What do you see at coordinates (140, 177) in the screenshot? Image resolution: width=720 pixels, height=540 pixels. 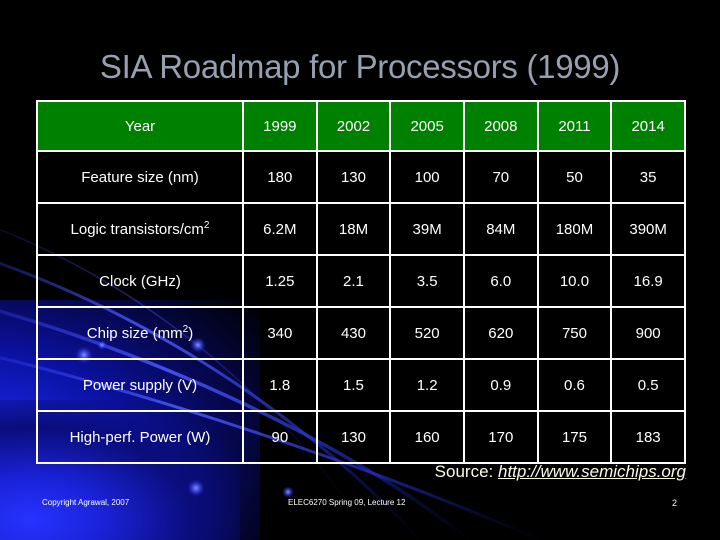 I see `row-label-cell: Feature size (nm)` at bounding box center [140, 177].